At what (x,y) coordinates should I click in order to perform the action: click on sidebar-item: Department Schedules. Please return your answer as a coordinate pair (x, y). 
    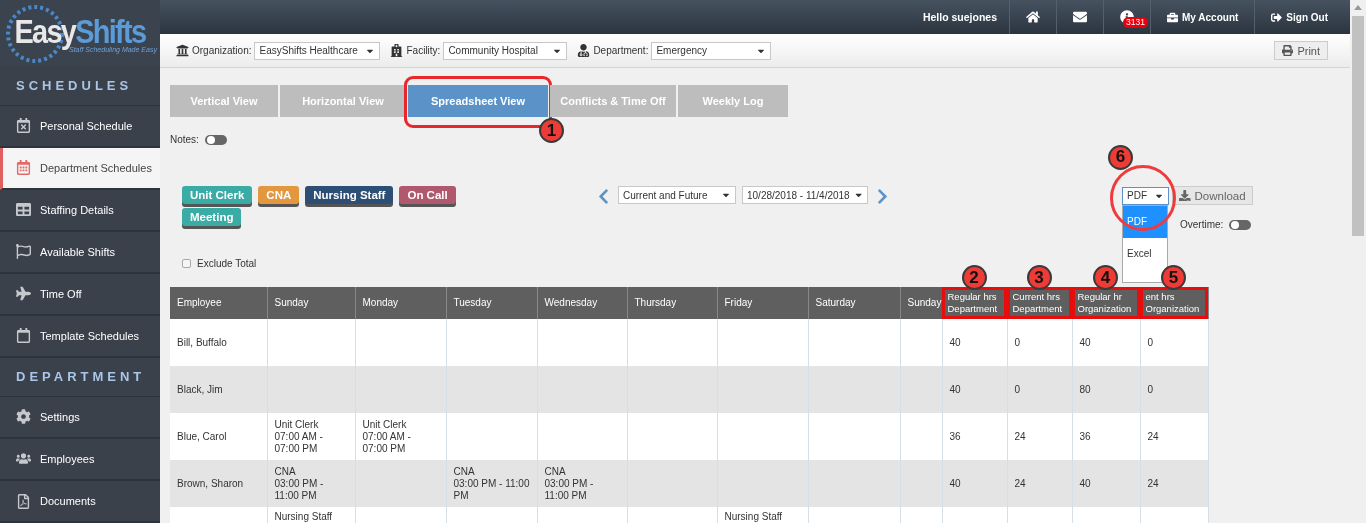
    Looking at the image, I should click on (80, 168).